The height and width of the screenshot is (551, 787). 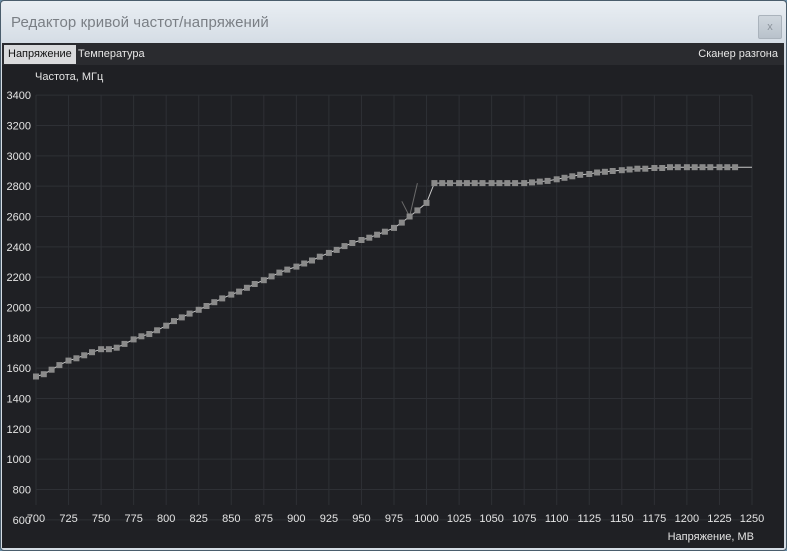 I want to click on y-tick-label: 2800, so click(x=19, y=187).